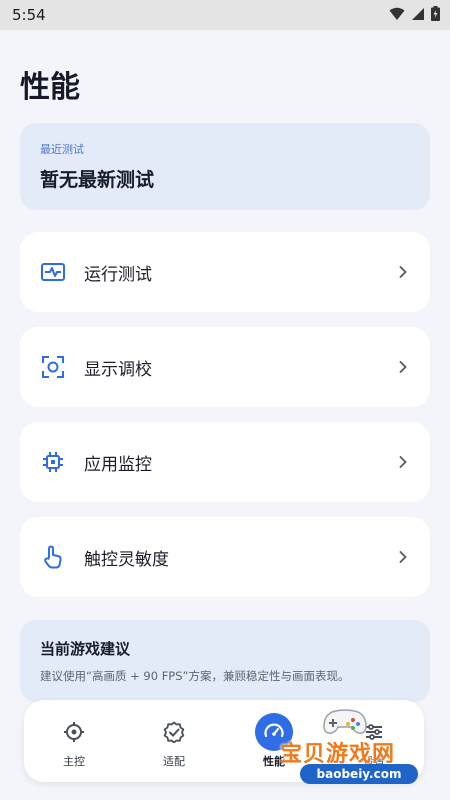 The image size is (450, 800). Describe the element at coordinates (50, 87) in the screenshot. I see `page-title: 性能` at that location.